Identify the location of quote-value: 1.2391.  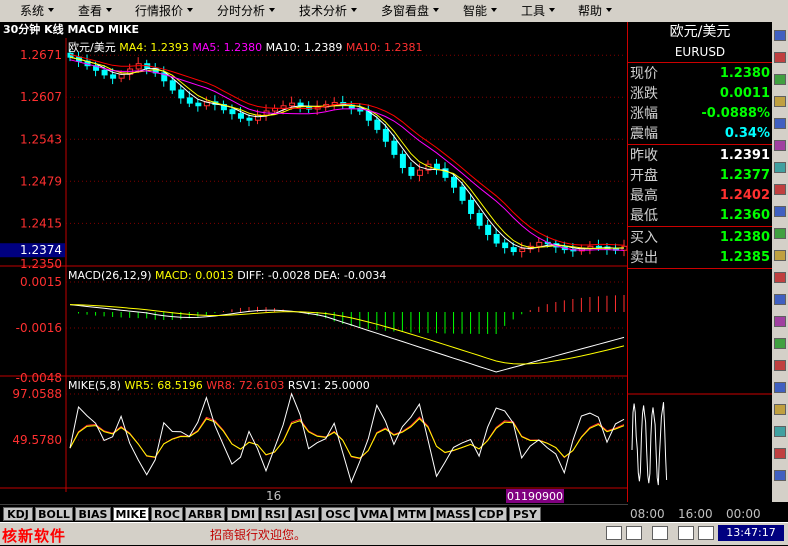
(744, 155).